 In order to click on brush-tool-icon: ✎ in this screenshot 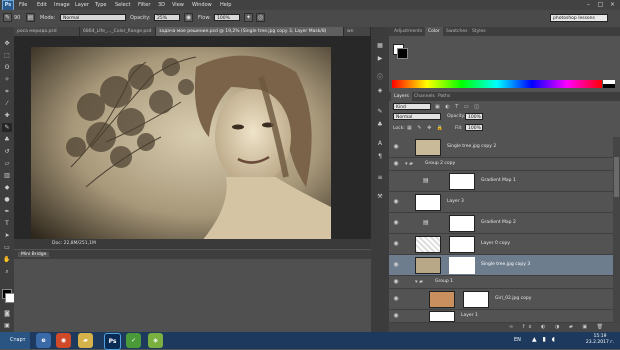, I will do `click(7, 127)`.